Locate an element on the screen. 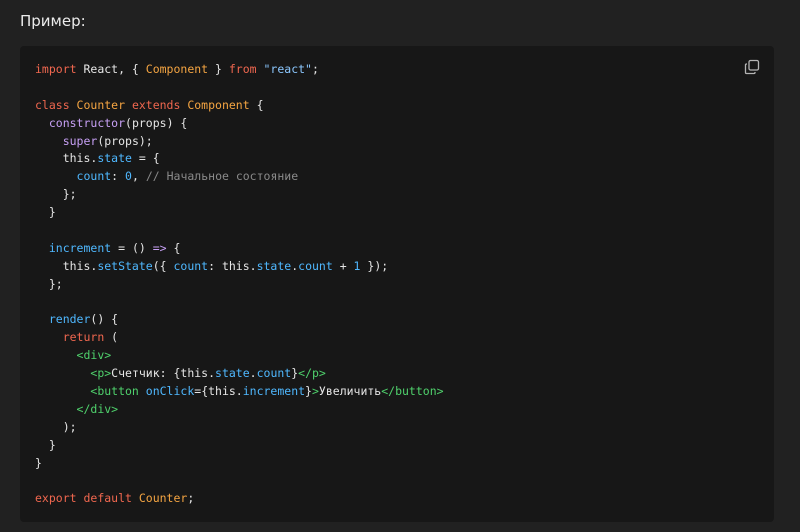 The width and height of the screenshot is (800, 532). code-token: => is located at coordinates (159, 247).